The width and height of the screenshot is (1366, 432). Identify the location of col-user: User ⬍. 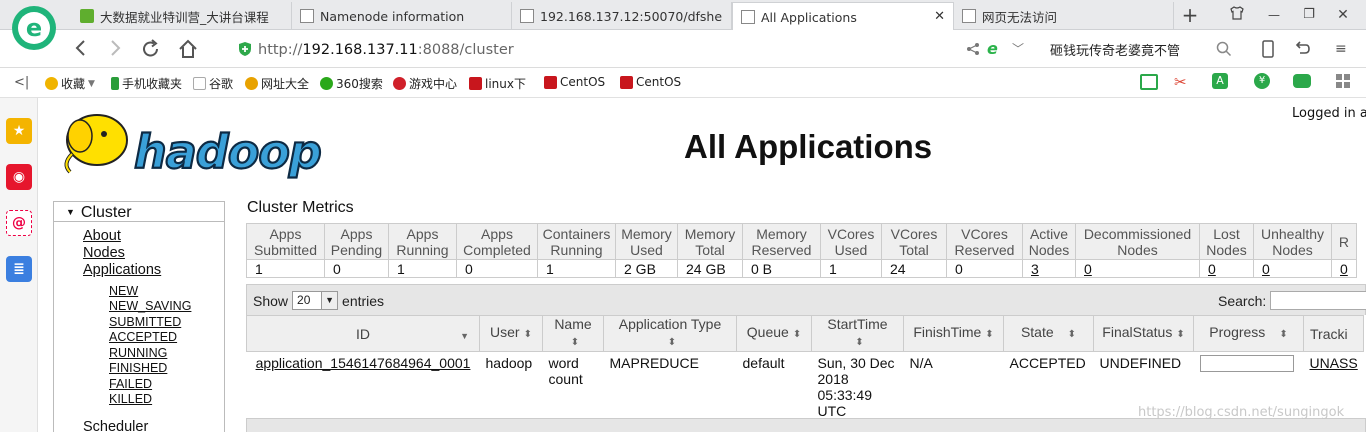
(511, 333).